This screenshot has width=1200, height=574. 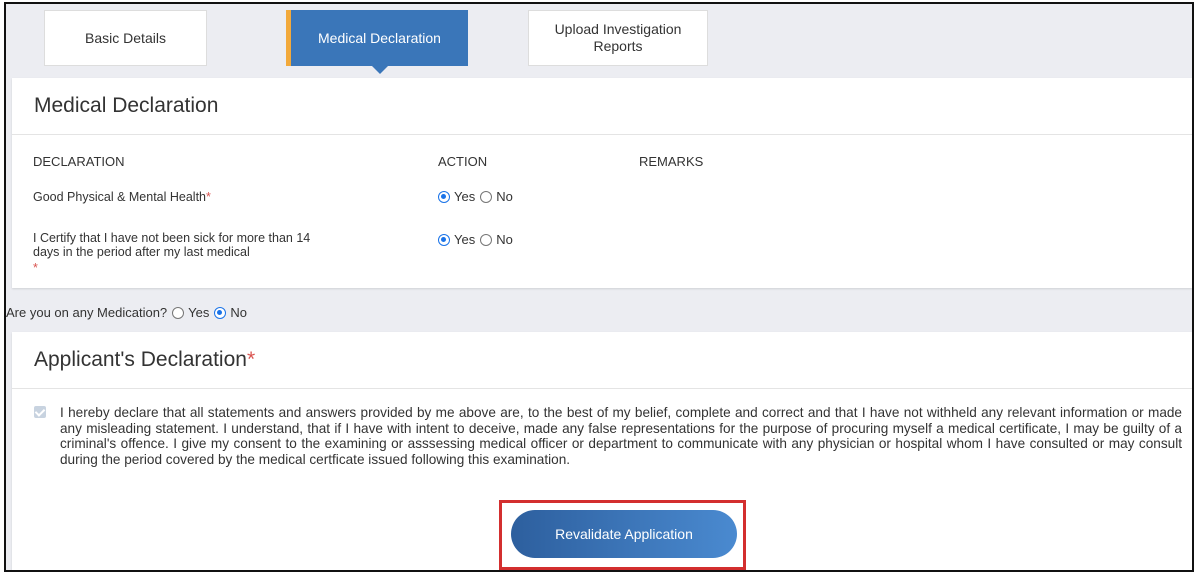 I want to click on tab-upload-investigation-reports: Upload Investigation Reports, so click(x=618, y=38).